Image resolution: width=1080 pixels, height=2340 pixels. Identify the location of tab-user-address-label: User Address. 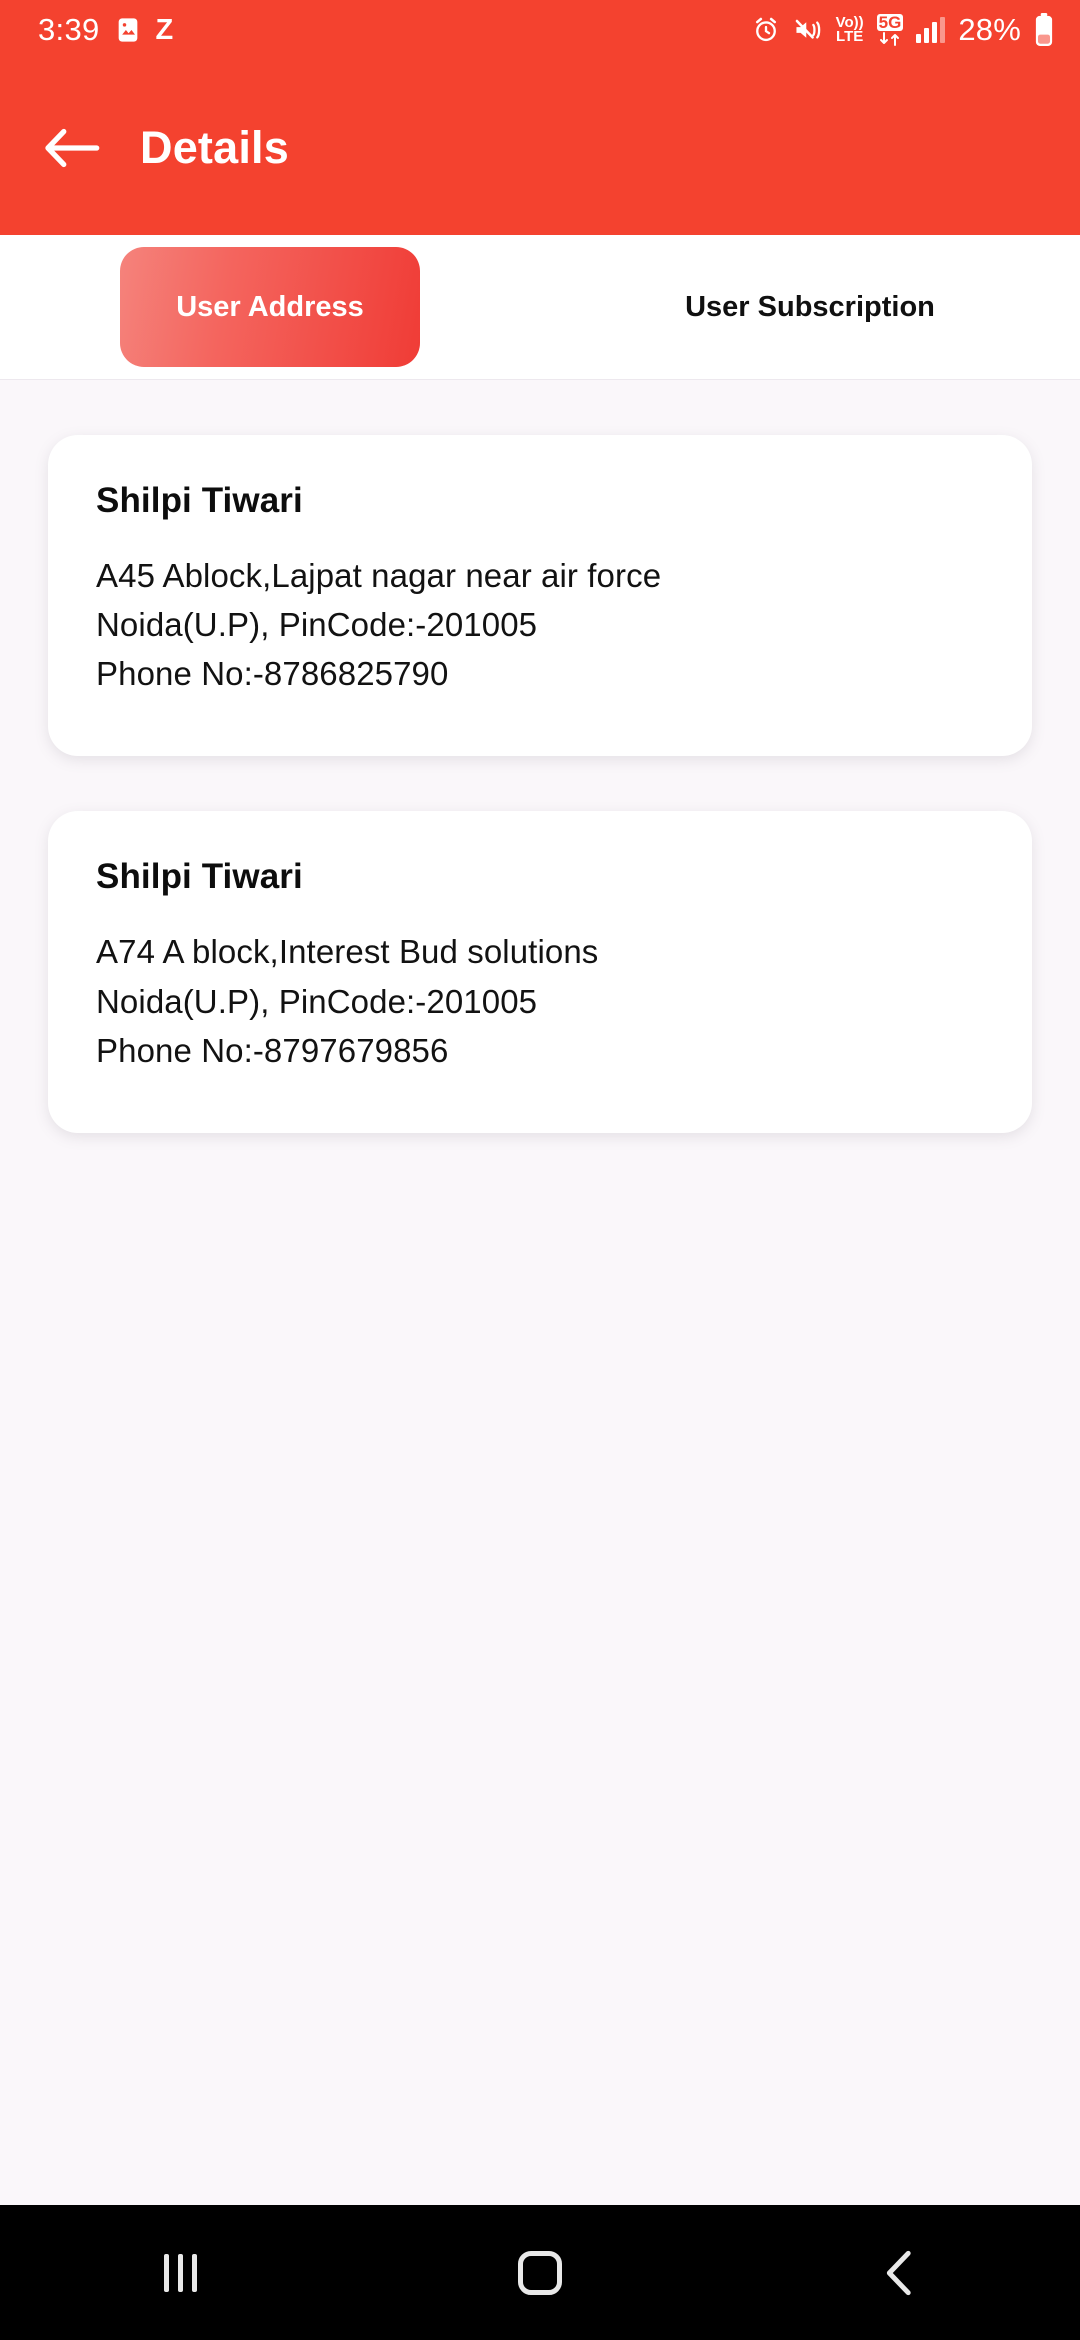
(270, 307).